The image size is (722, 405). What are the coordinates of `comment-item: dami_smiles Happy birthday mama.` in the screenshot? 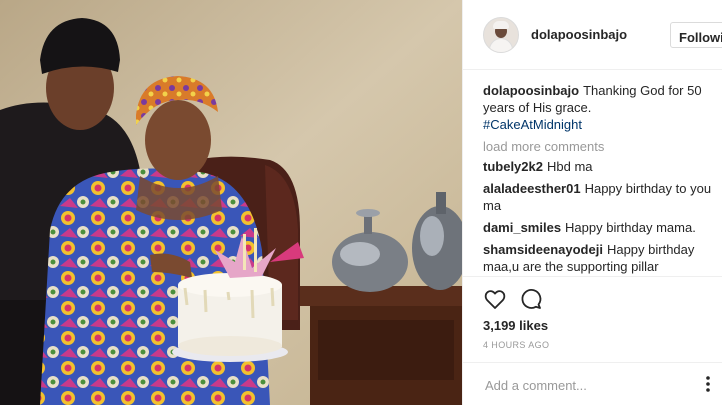 It's located at (602, 227).